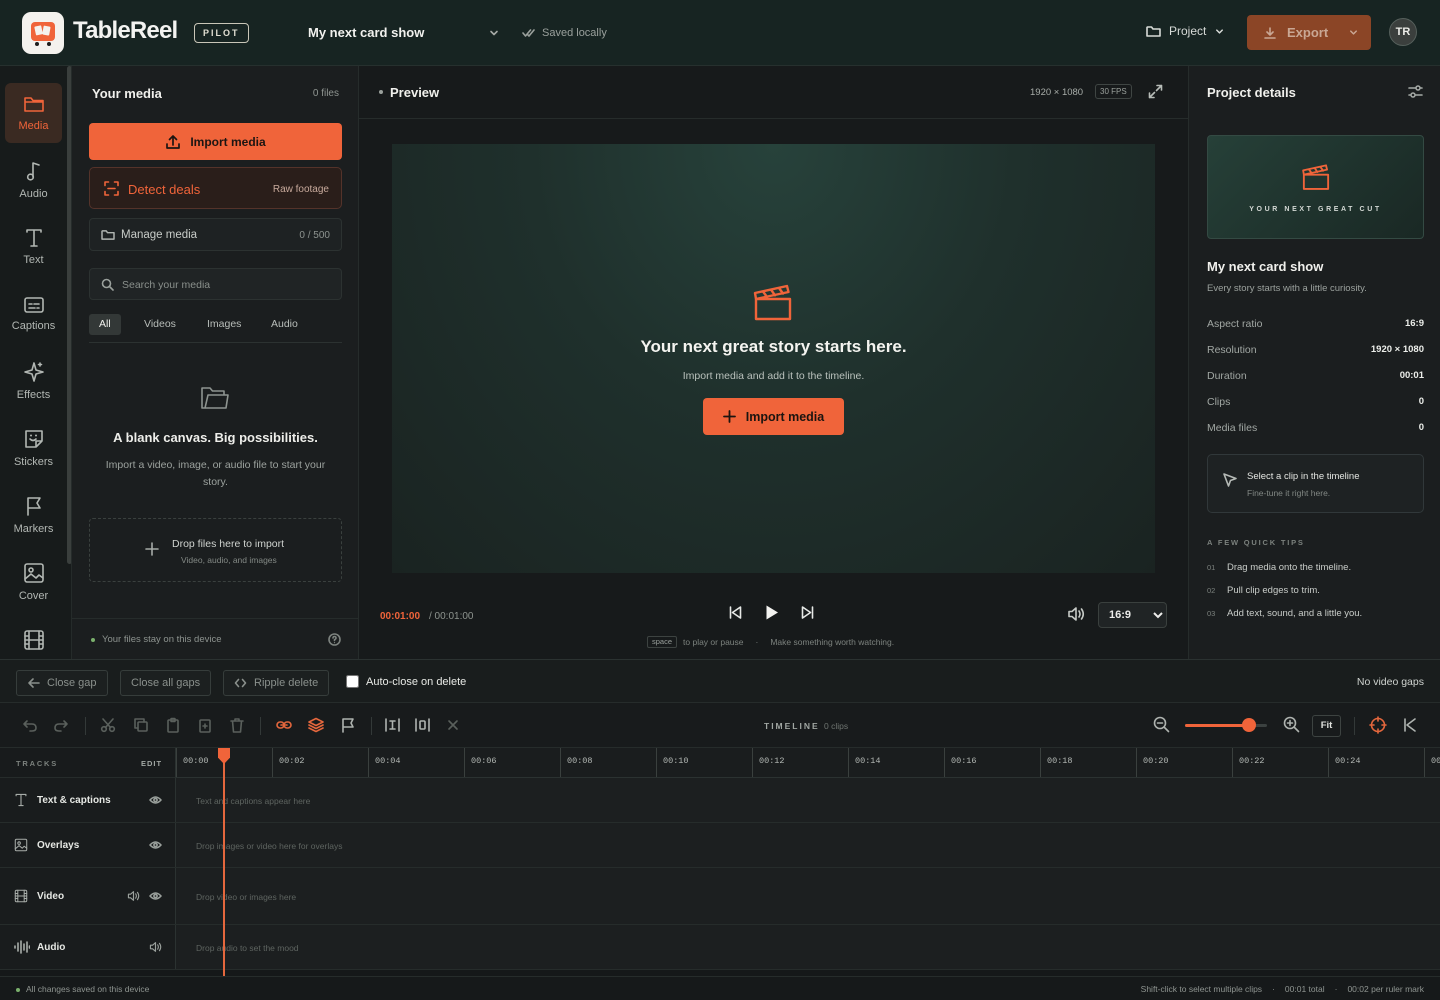 The image size is (1440, 1000). I want to click on aspect-ratio-select: 16:9 9:16 1:1 4:5, so click(1132, 615).